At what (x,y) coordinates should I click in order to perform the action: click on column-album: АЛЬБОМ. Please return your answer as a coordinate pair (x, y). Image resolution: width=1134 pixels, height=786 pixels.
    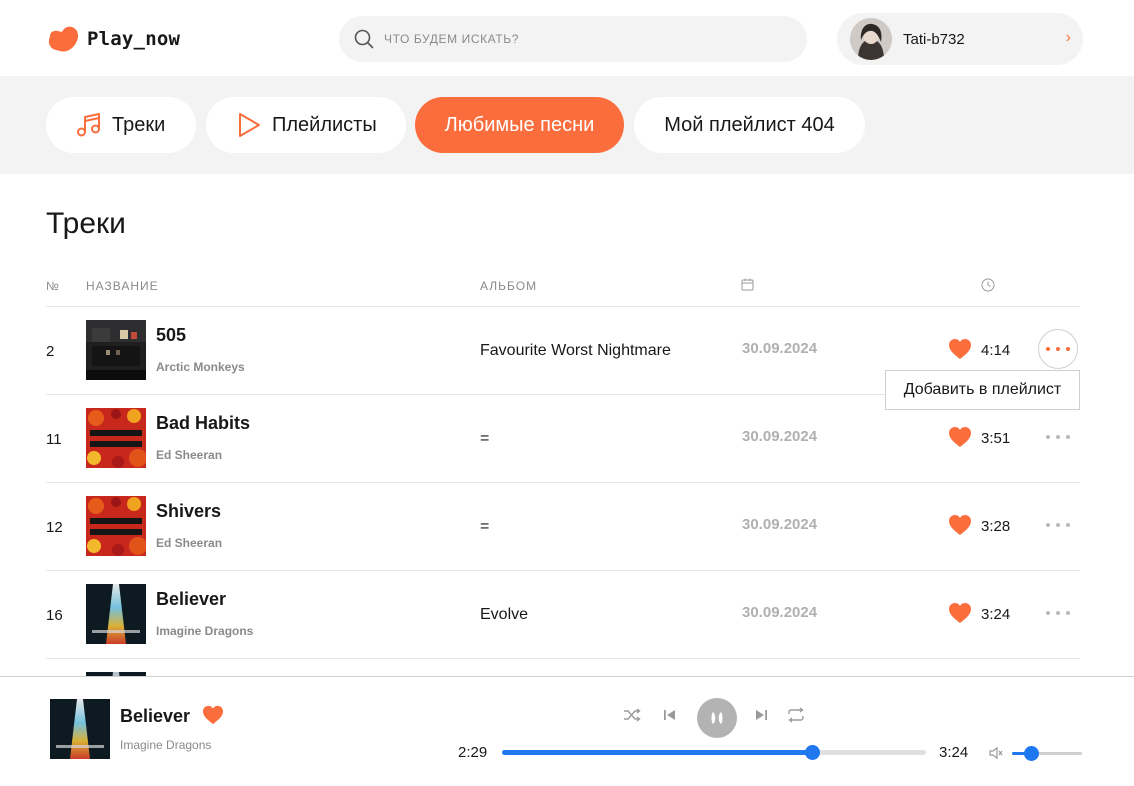
    Looking at the image, I should click on (509, 286).